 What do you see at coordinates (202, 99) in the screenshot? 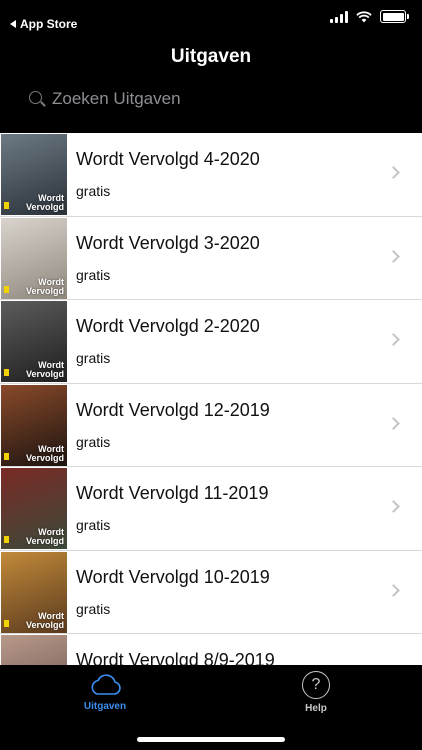
I see `search-input` at bounding box center [202, 99].